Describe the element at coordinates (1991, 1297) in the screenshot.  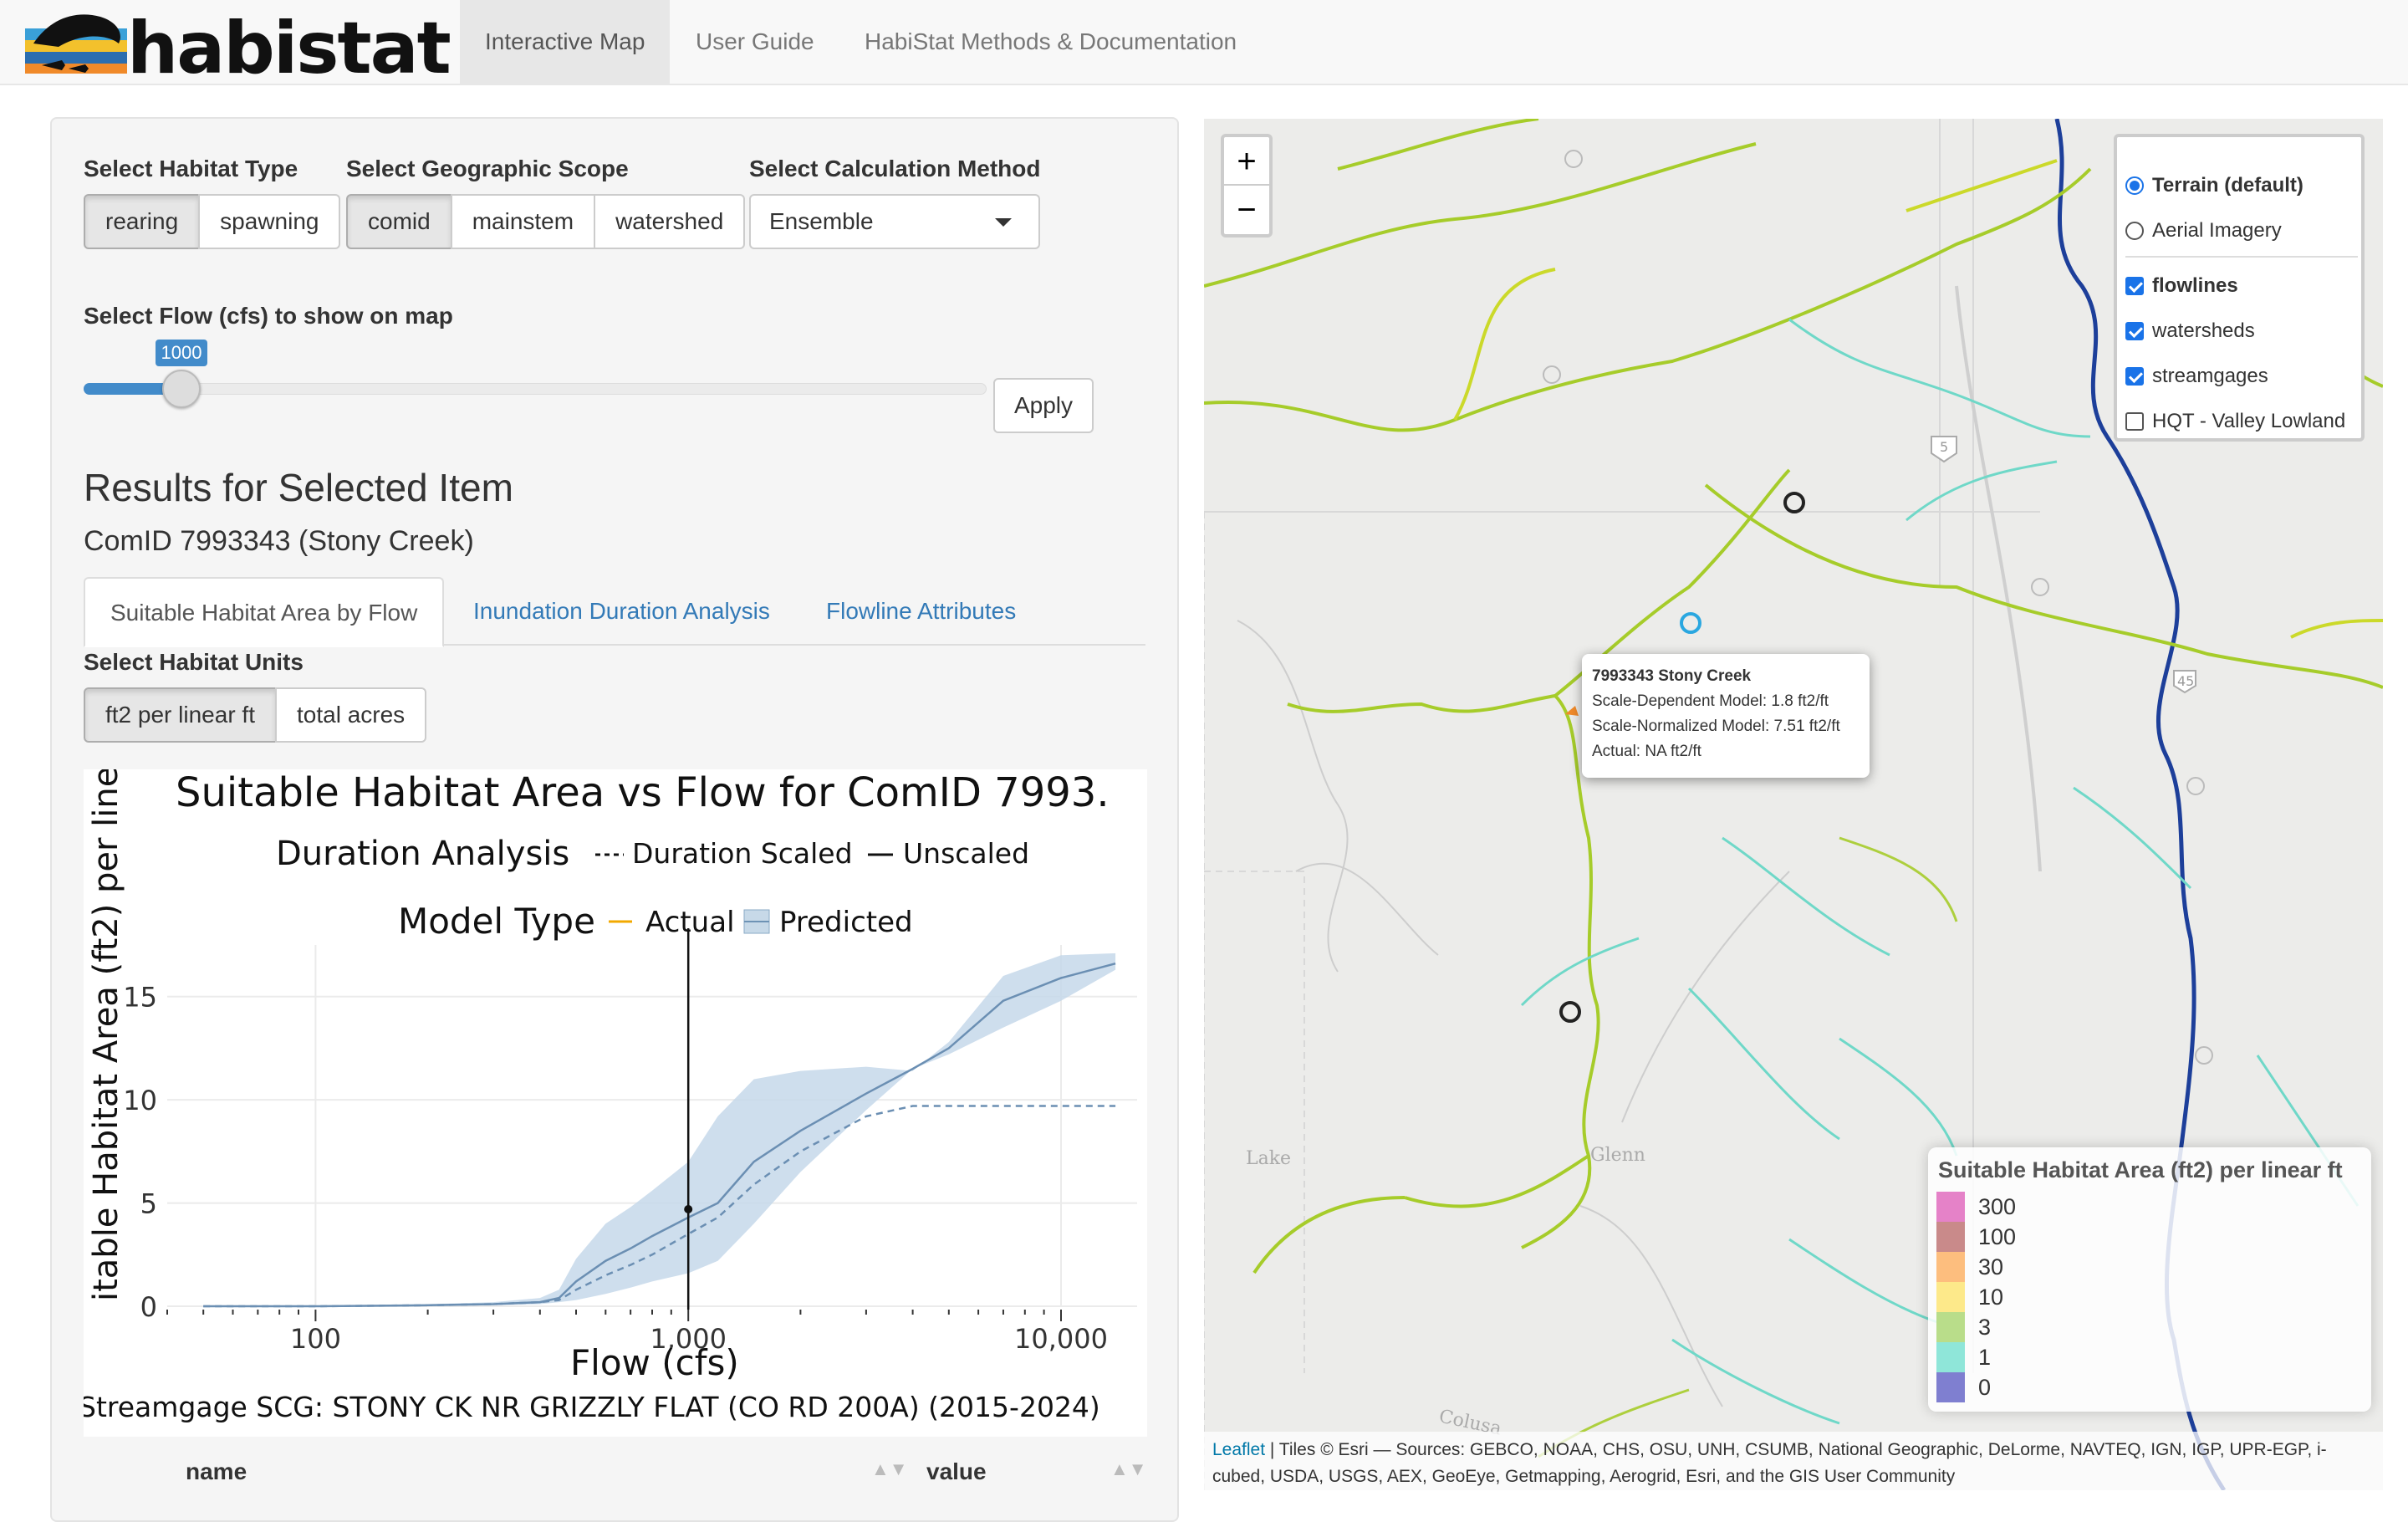
I see `legend-label: 10` at that location.